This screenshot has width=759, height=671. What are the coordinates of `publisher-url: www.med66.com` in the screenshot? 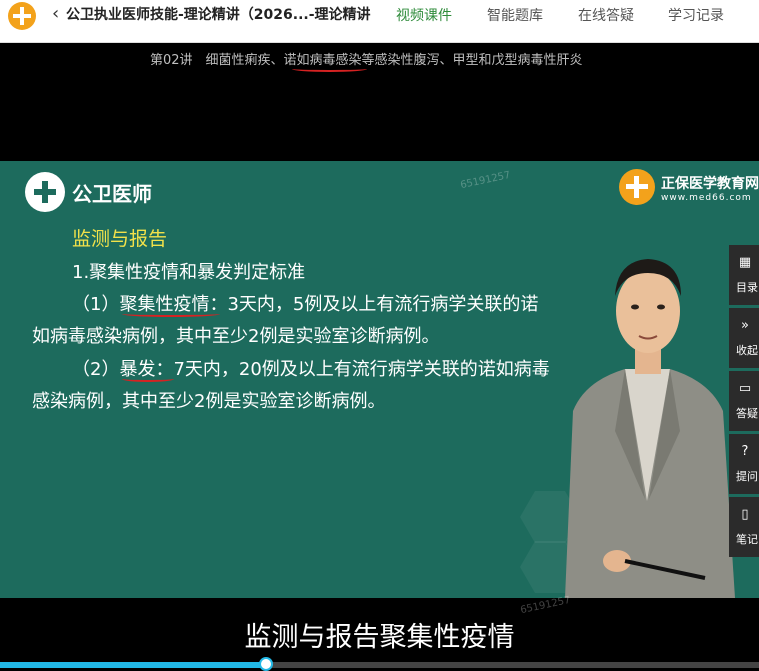 It's located at (706, 198).